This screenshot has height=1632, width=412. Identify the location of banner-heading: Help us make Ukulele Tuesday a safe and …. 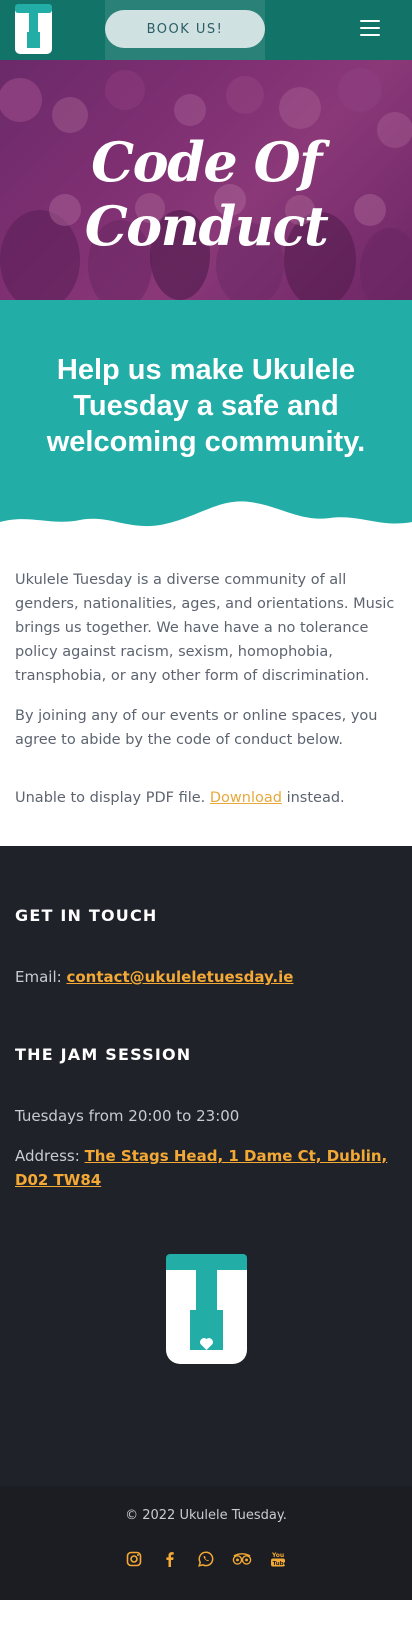
(206, 406).